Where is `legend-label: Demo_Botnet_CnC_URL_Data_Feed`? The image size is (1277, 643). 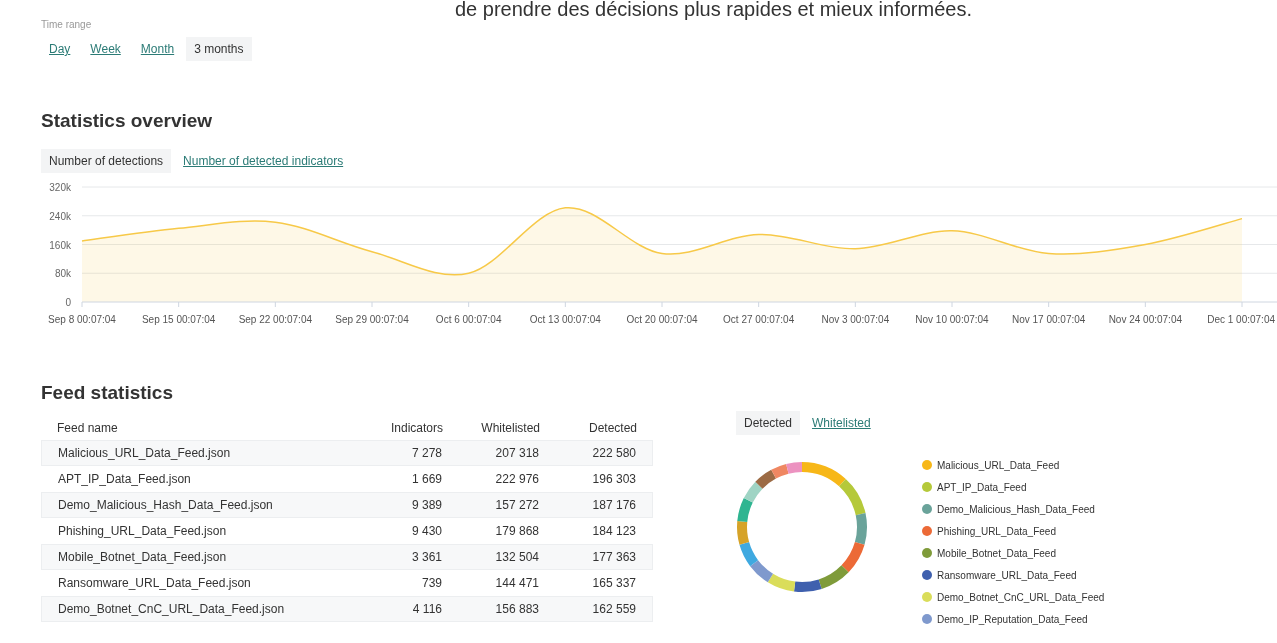
legend-label: Demo_Botnet_CnC_URL_Data_Feed is located at coordinates (1021, 597).